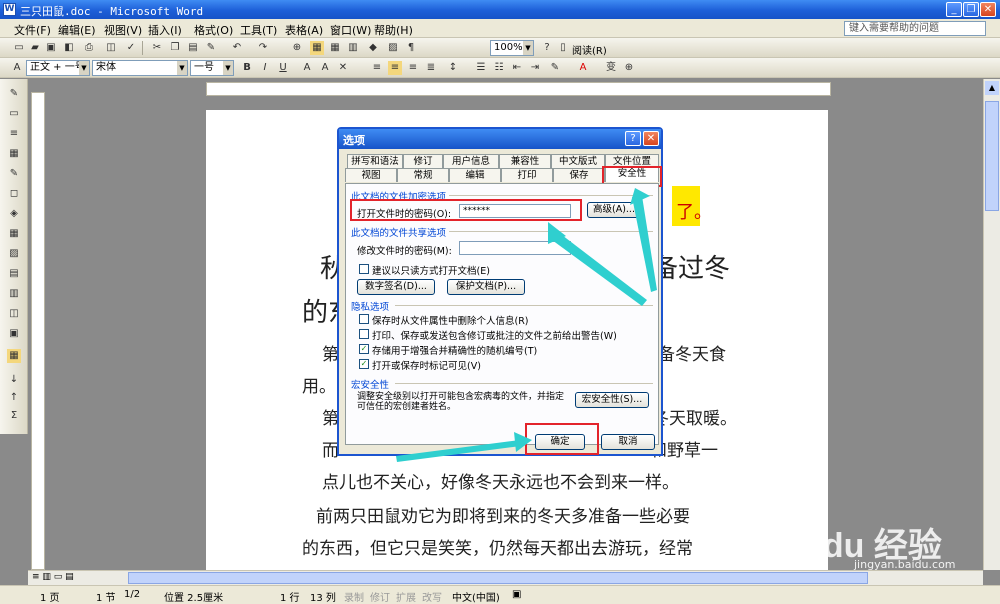 The height and width of the screenshot is (604, 1000). What do you see at coordinates (971, 9) in the screenshot?
I see `maximize-button: ❐` at bounding box center [971, 9].